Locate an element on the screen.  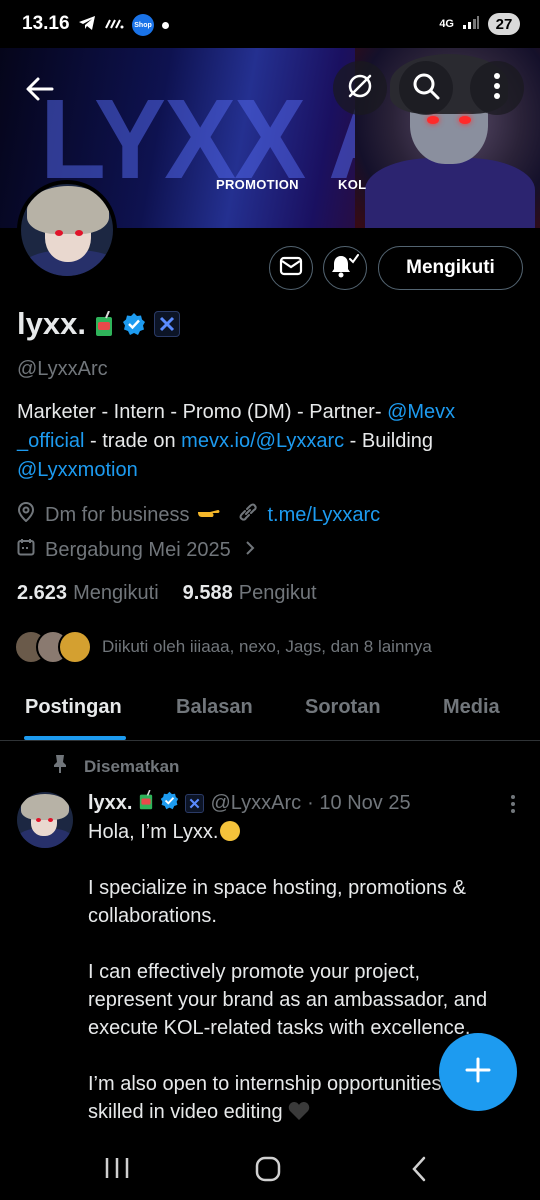
more-options-button is located at coordinates (497, 88).